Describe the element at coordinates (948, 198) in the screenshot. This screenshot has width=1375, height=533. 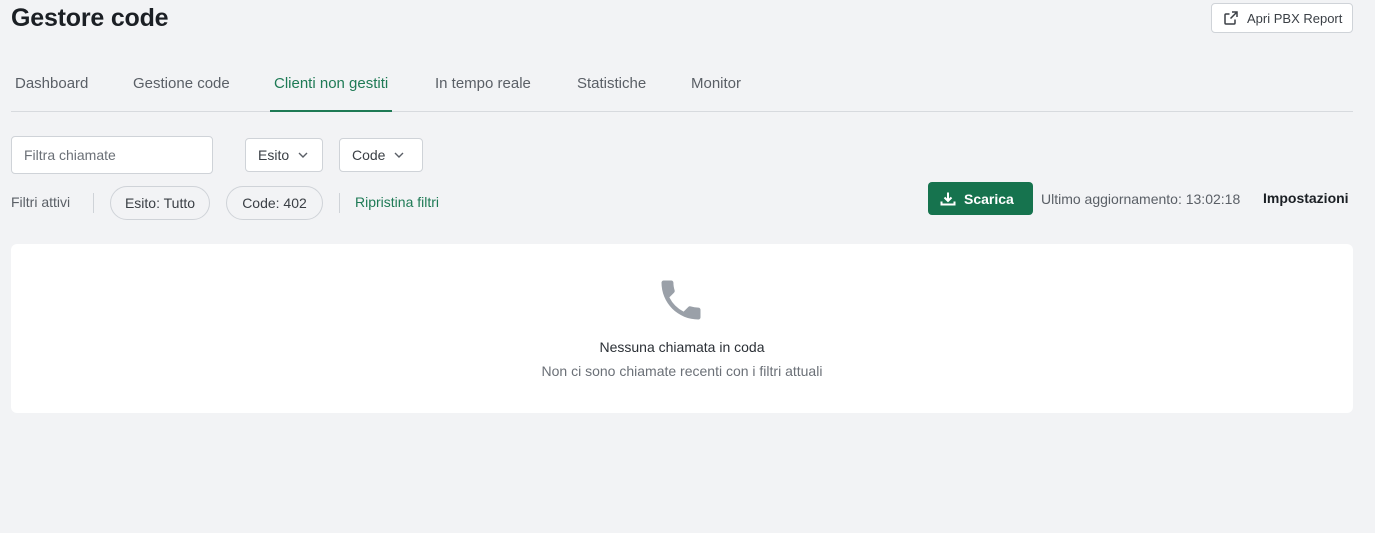
I see `download-icon` at that location.